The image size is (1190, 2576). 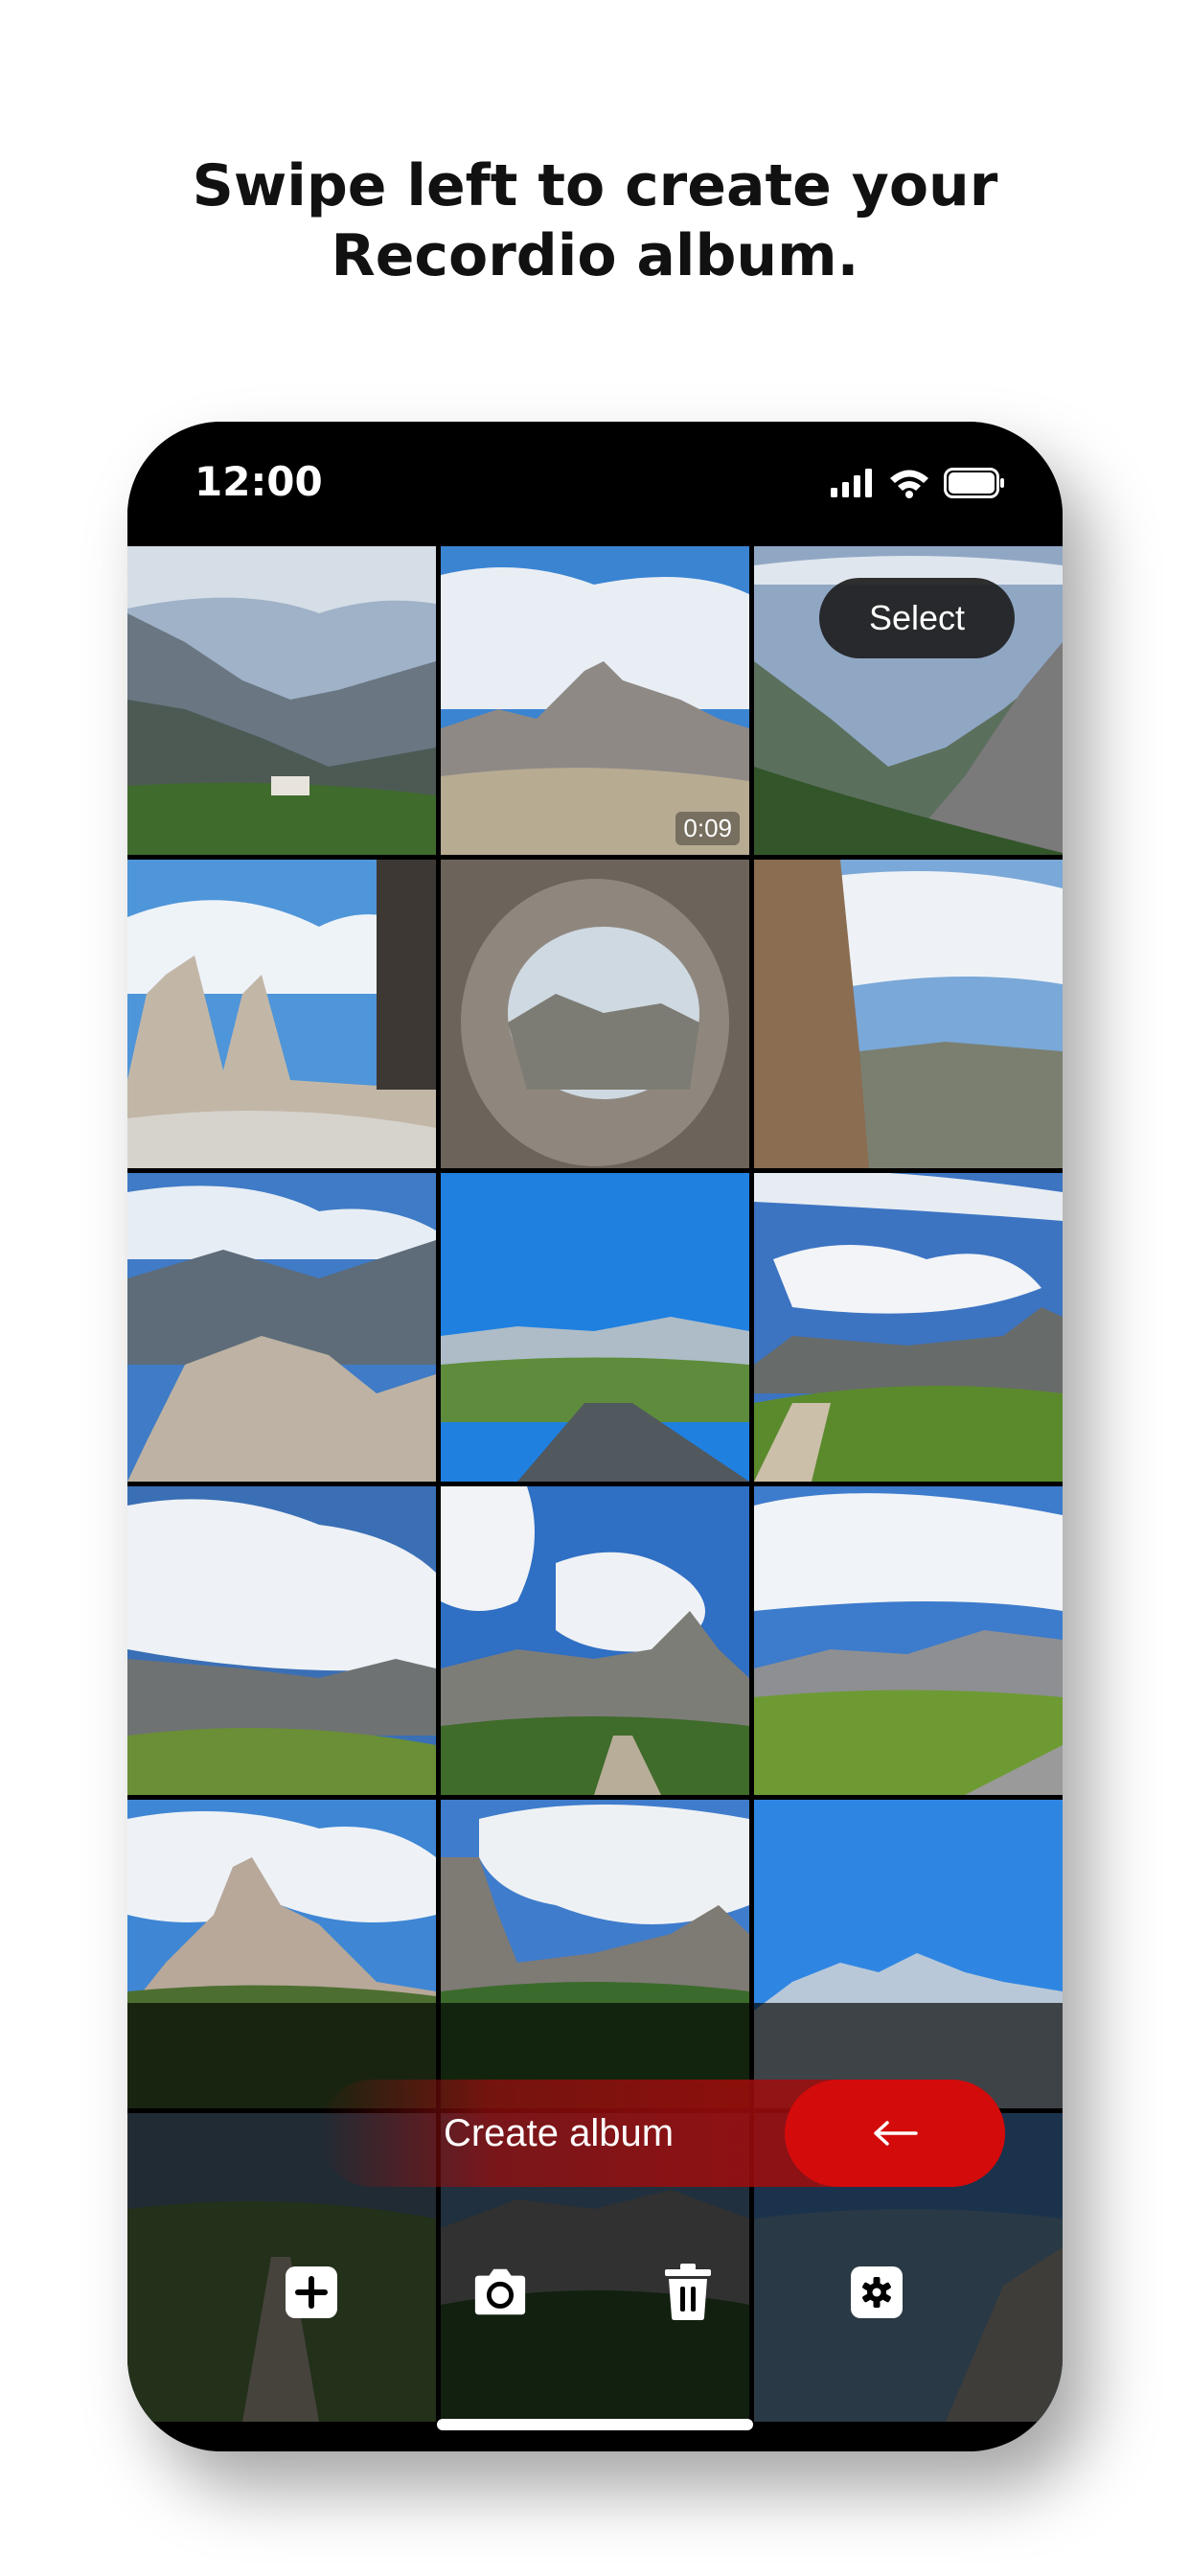 I want to click on video-tile: 0:09, so click(x=595, y=700).